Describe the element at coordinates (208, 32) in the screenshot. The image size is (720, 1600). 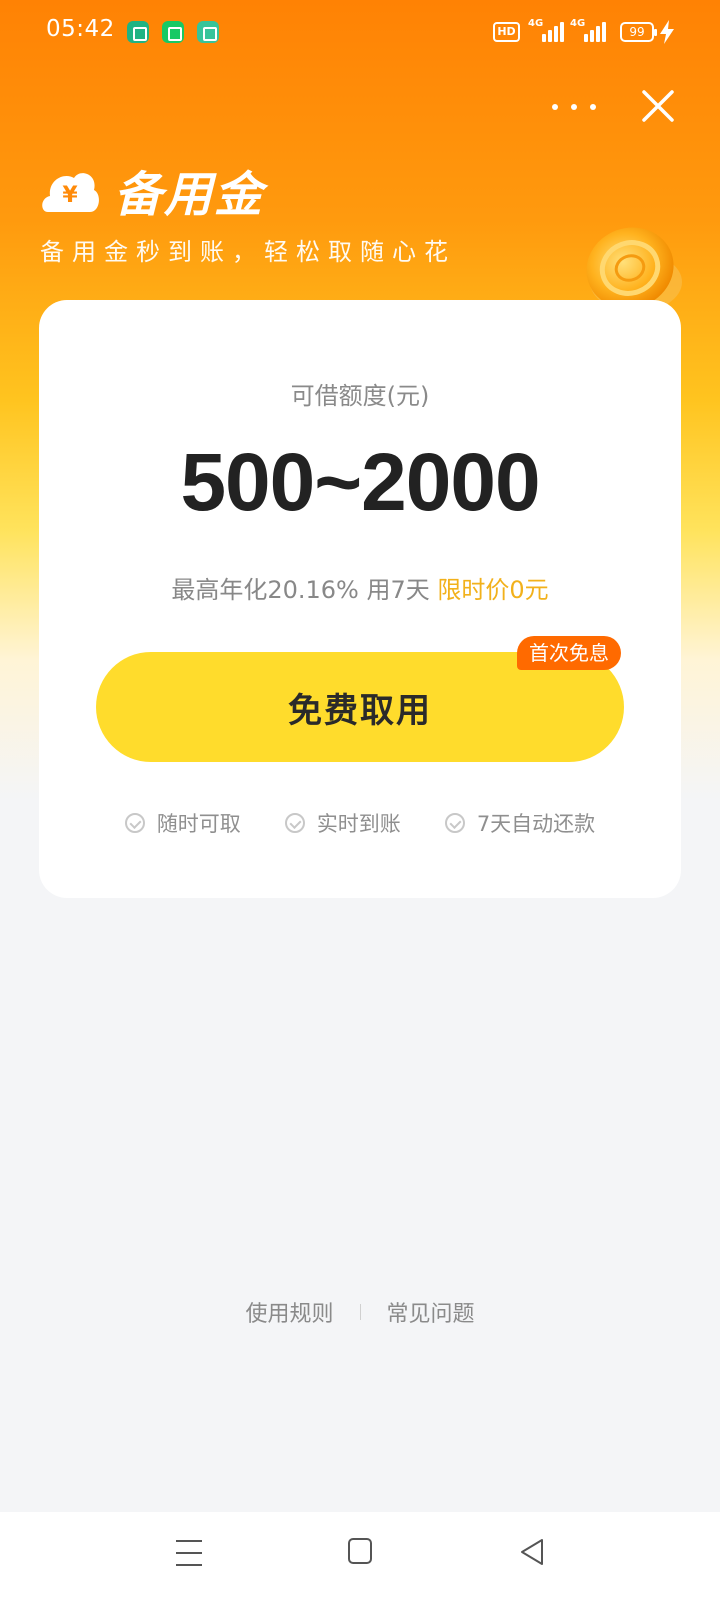
I see `gallery-notification-icon` at that location.